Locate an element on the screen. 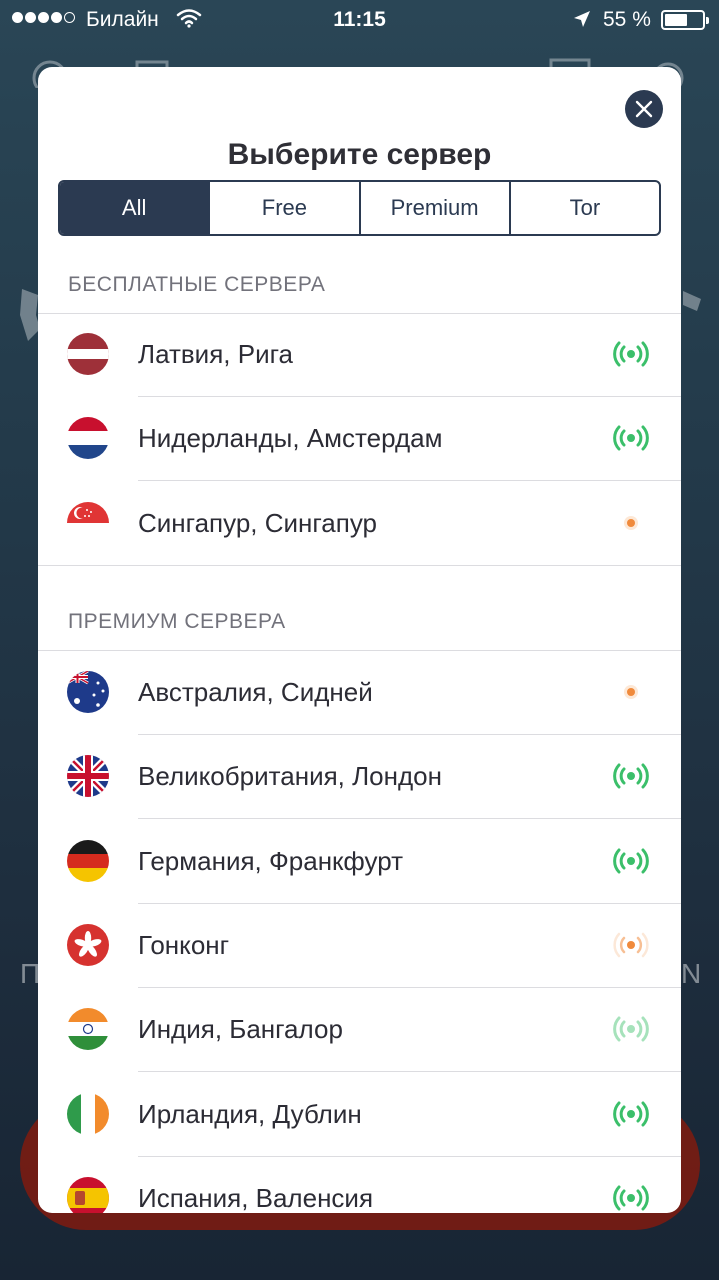 This screenshot has width=719, height=1280. server-row: Гонконг is located at coordinates (359, 945).